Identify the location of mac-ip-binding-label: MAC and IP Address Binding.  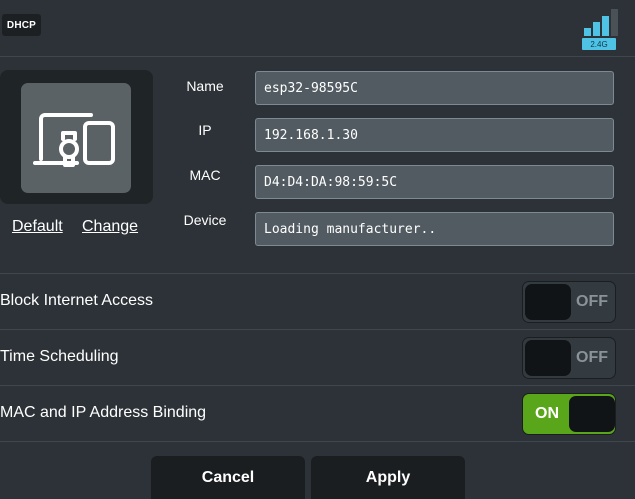
(103, 412).